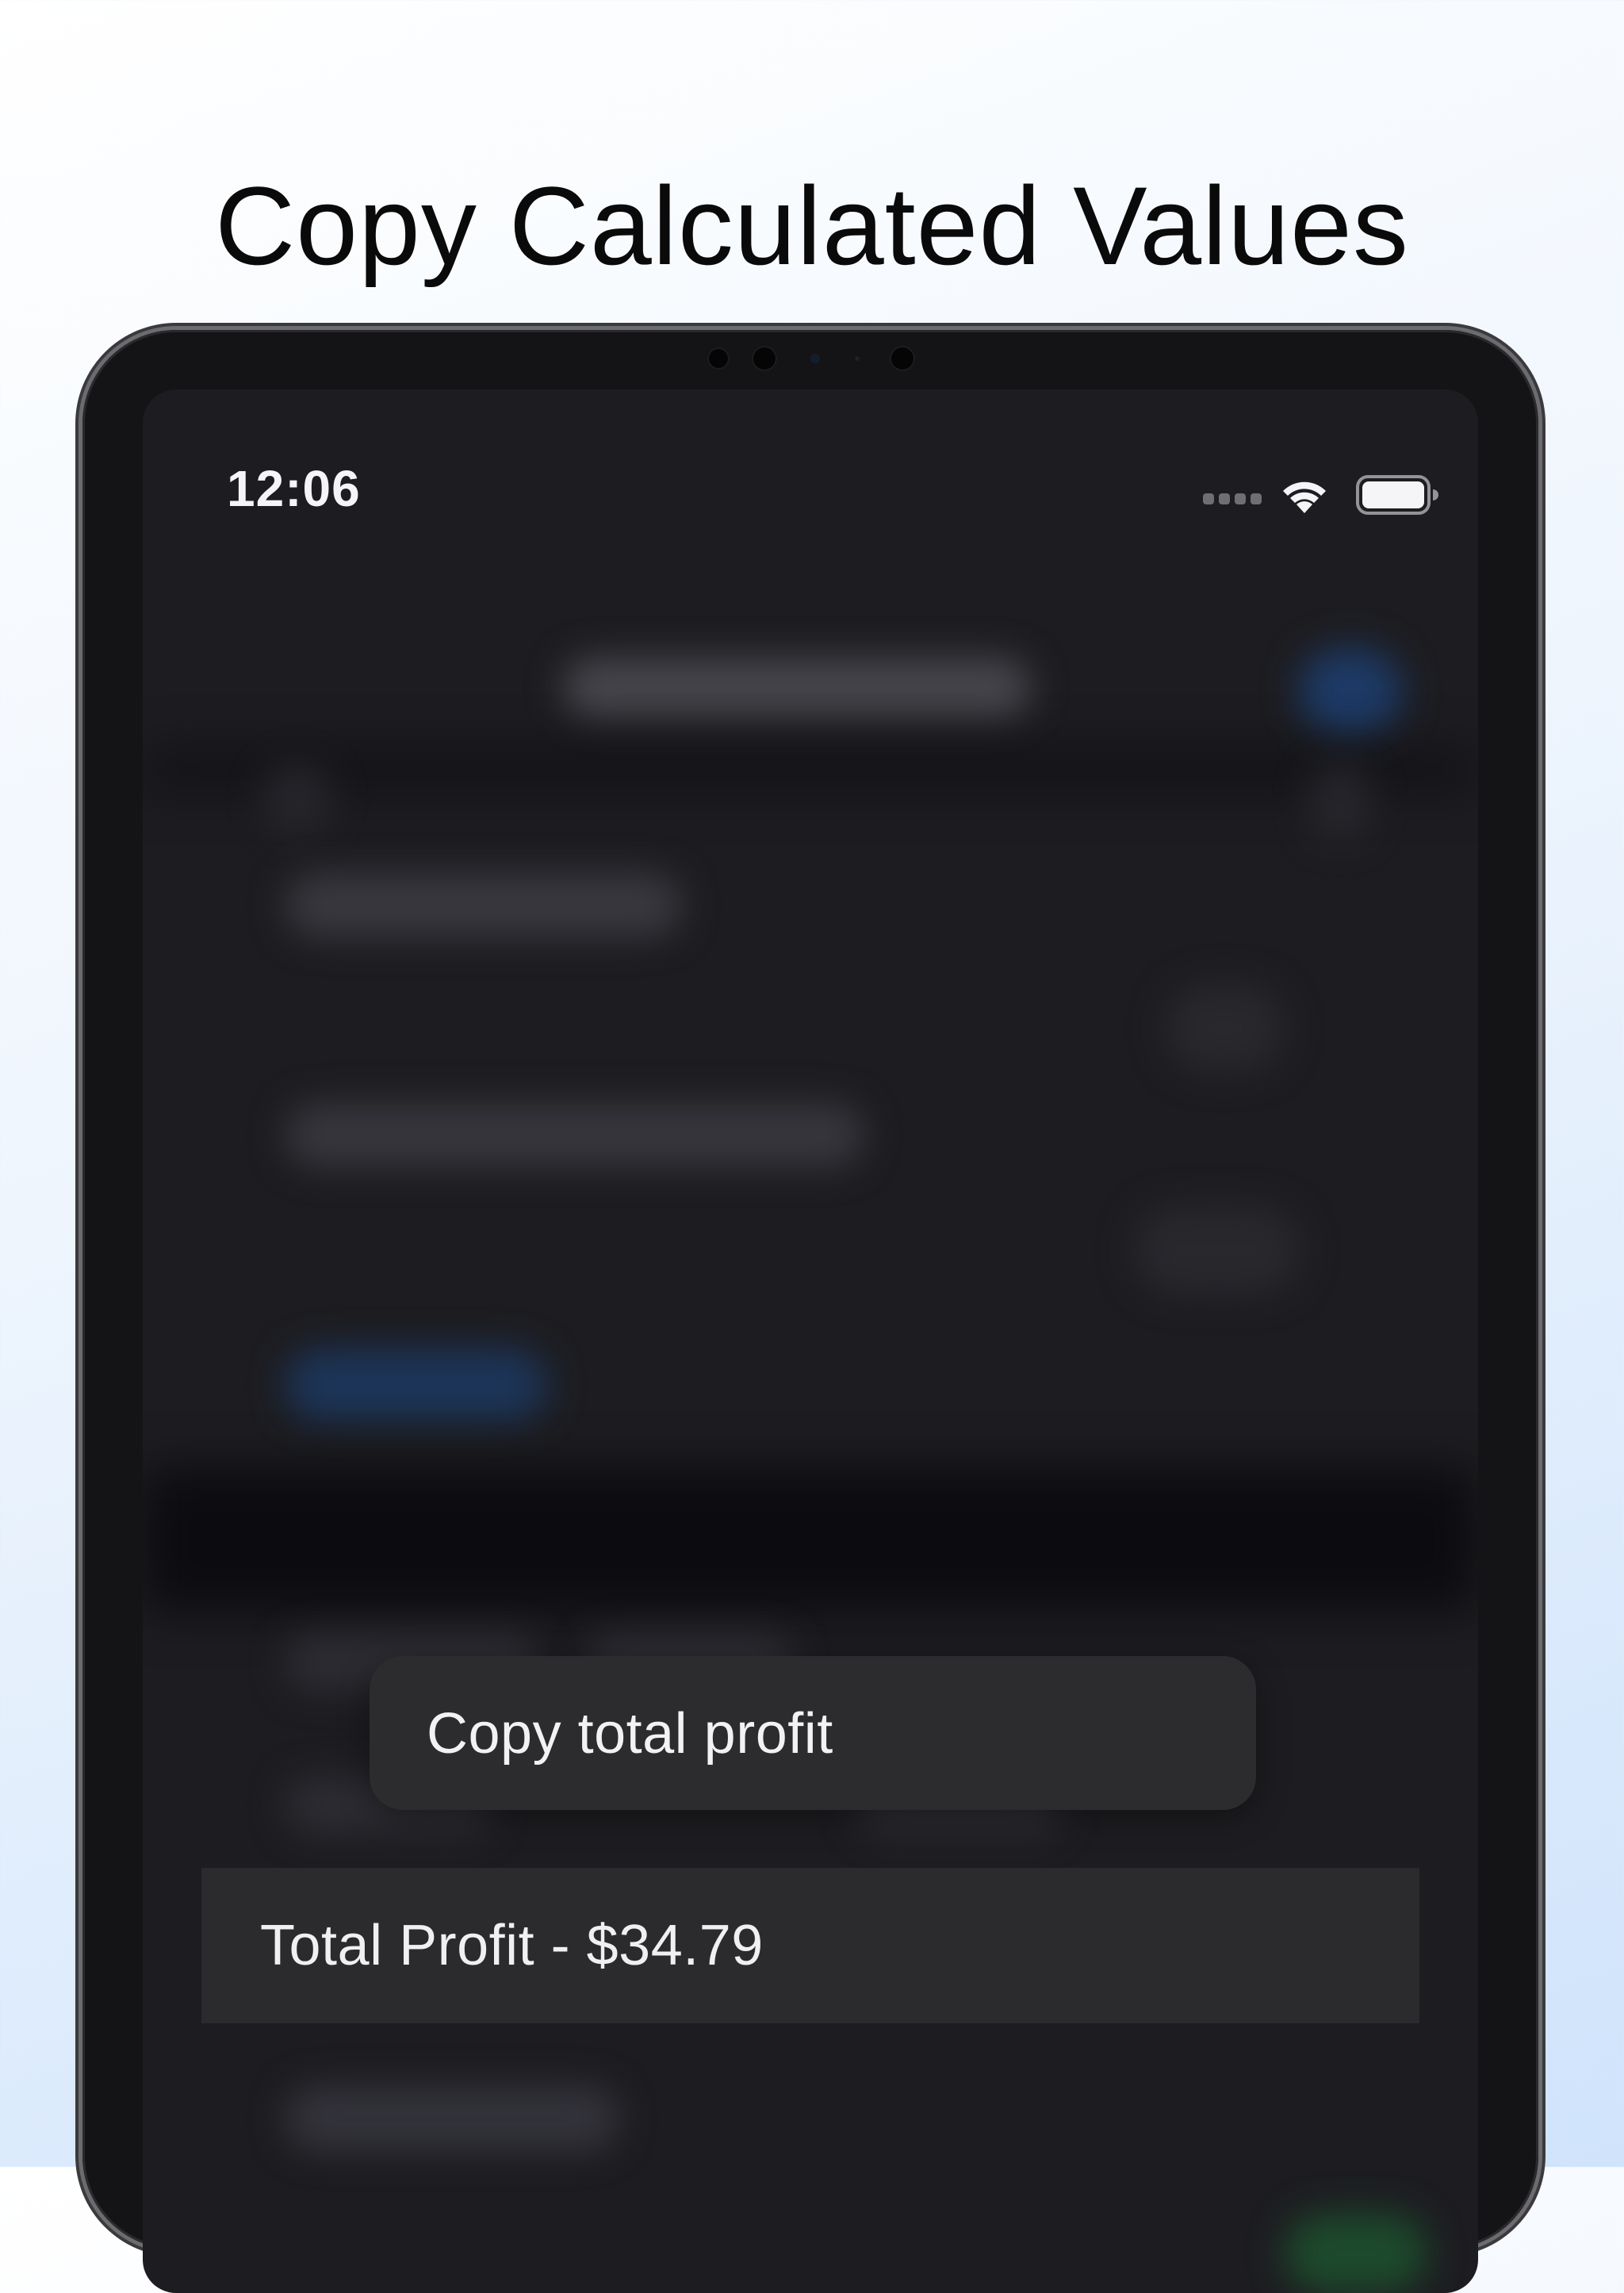 Image resolution: width=1624 pixels, height=2293 pixels. I want to click on camera-lens, so click(764, 358).